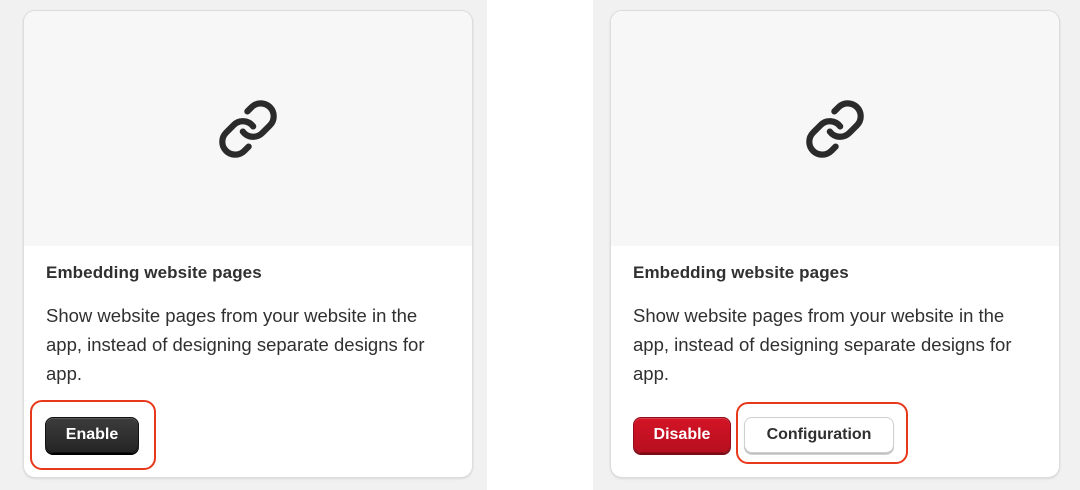  What do you see at coordinates (682, 435) in the screenshot?
I see `disable-button: Disable` at bounding box center [682, 435].